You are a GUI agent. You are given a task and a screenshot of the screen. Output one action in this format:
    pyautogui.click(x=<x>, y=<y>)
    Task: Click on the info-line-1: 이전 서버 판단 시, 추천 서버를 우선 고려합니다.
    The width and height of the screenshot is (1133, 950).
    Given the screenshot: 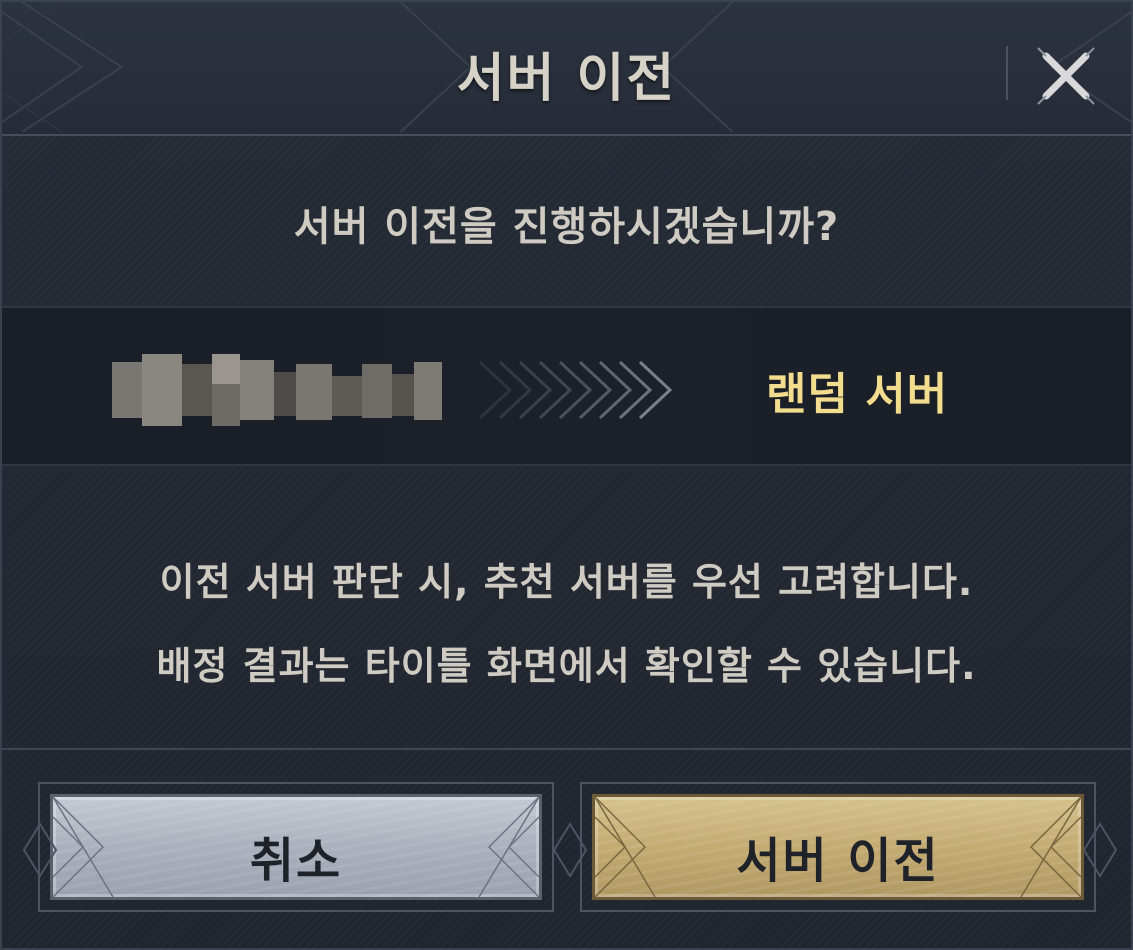 What is the action you would take?
    pyautogui.click(x=566, y=582)
    